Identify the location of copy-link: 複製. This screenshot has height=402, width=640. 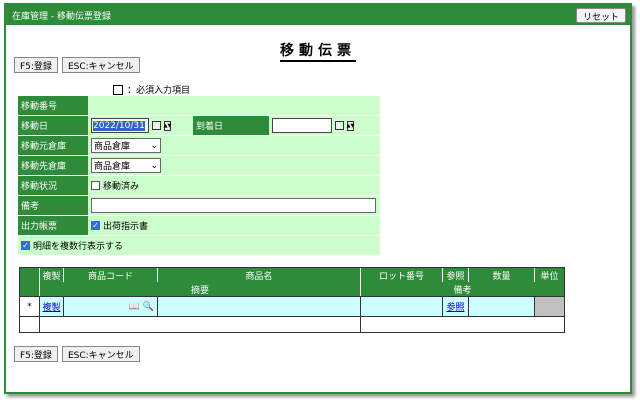
(51, 306).